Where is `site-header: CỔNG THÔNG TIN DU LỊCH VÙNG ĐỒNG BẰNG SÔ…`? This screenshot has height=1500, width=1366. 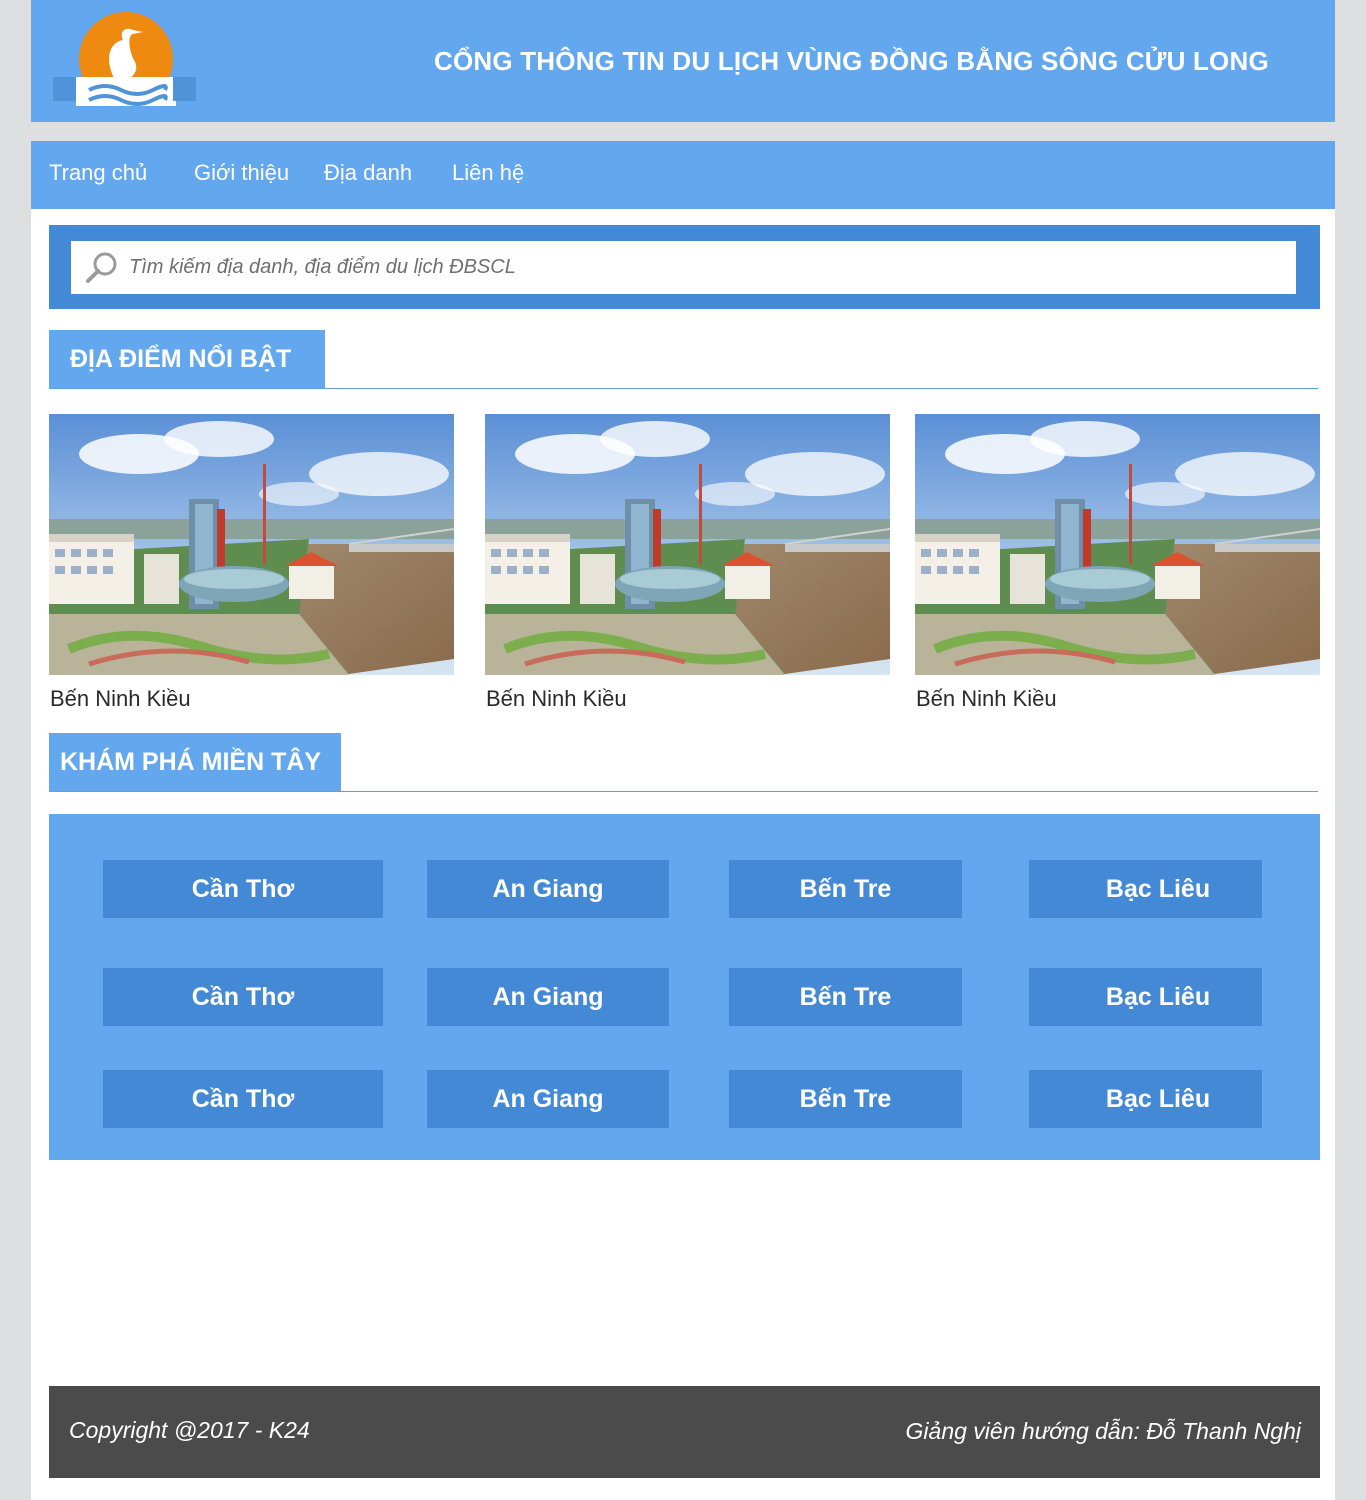 site-header: CỔNG THÔNG TIN DU LỊCH VÙNG ĐỒNG BẰNG SÔ… is located at coordinates (683, 61).